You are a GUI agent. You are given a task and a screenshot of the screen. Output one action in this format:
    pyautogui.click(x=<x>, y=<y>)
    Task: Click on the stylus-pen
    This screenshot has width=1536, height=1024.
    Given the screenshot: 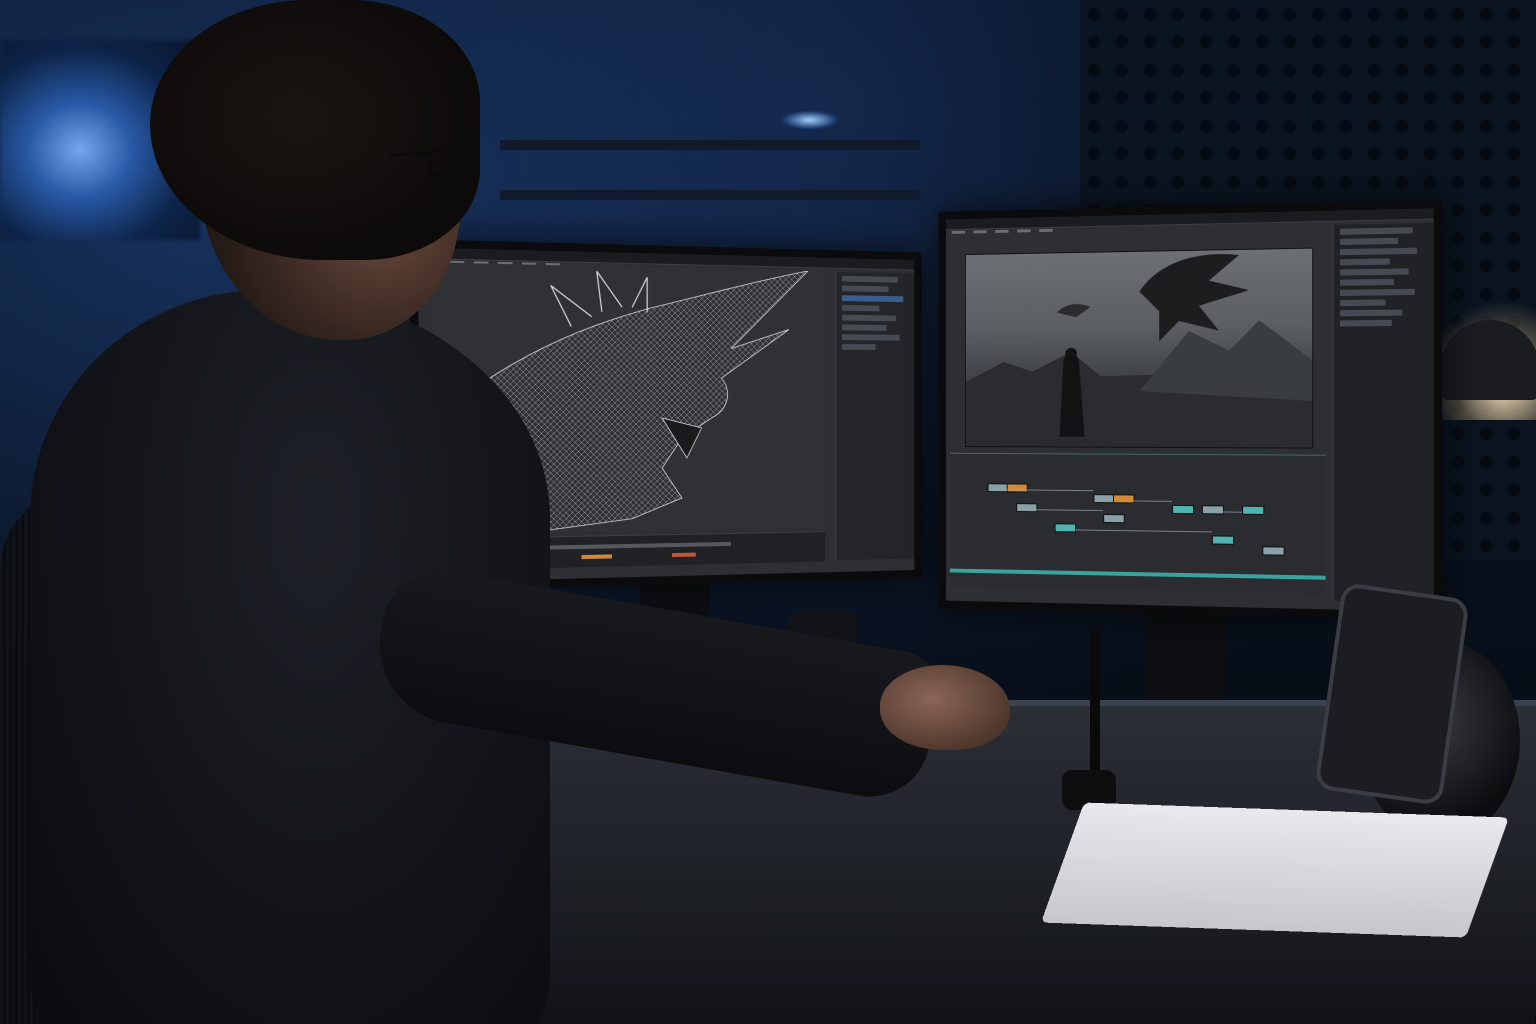 What is the action you would take?
    pyautogui.click(x=1095, y=705)
    